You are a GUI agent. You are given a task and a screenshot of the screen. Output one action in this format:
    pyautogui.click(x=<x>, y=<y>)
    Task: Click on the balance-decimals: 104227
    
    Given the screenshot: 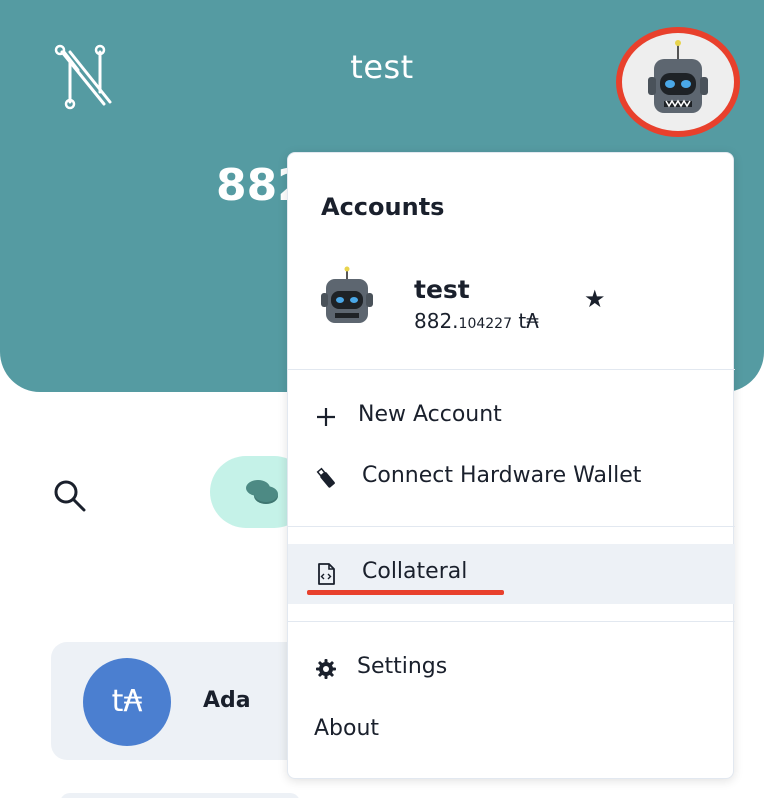 What is the action you would take?
    pyautogui.click(x=485, y=324)
    